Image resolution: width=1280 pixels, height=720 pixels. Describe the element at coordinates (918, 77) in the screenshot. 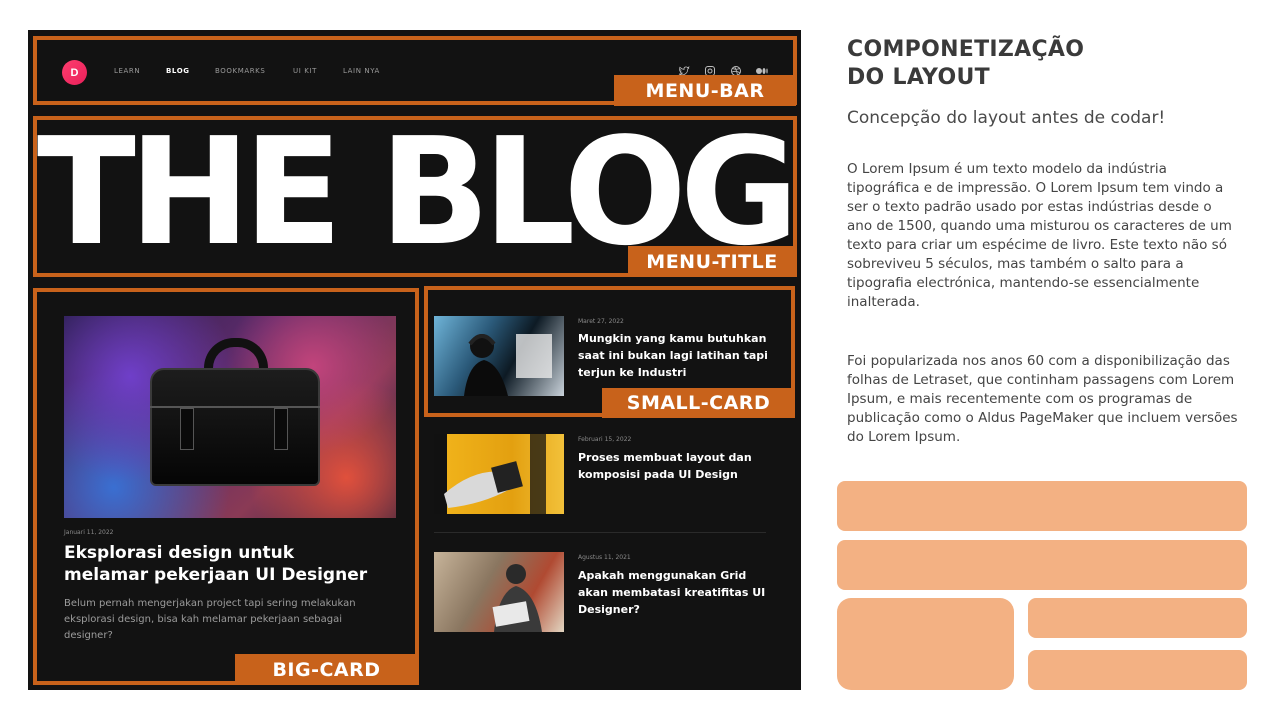

I see `panel-heading-line: DO LAYOUT` at that location.